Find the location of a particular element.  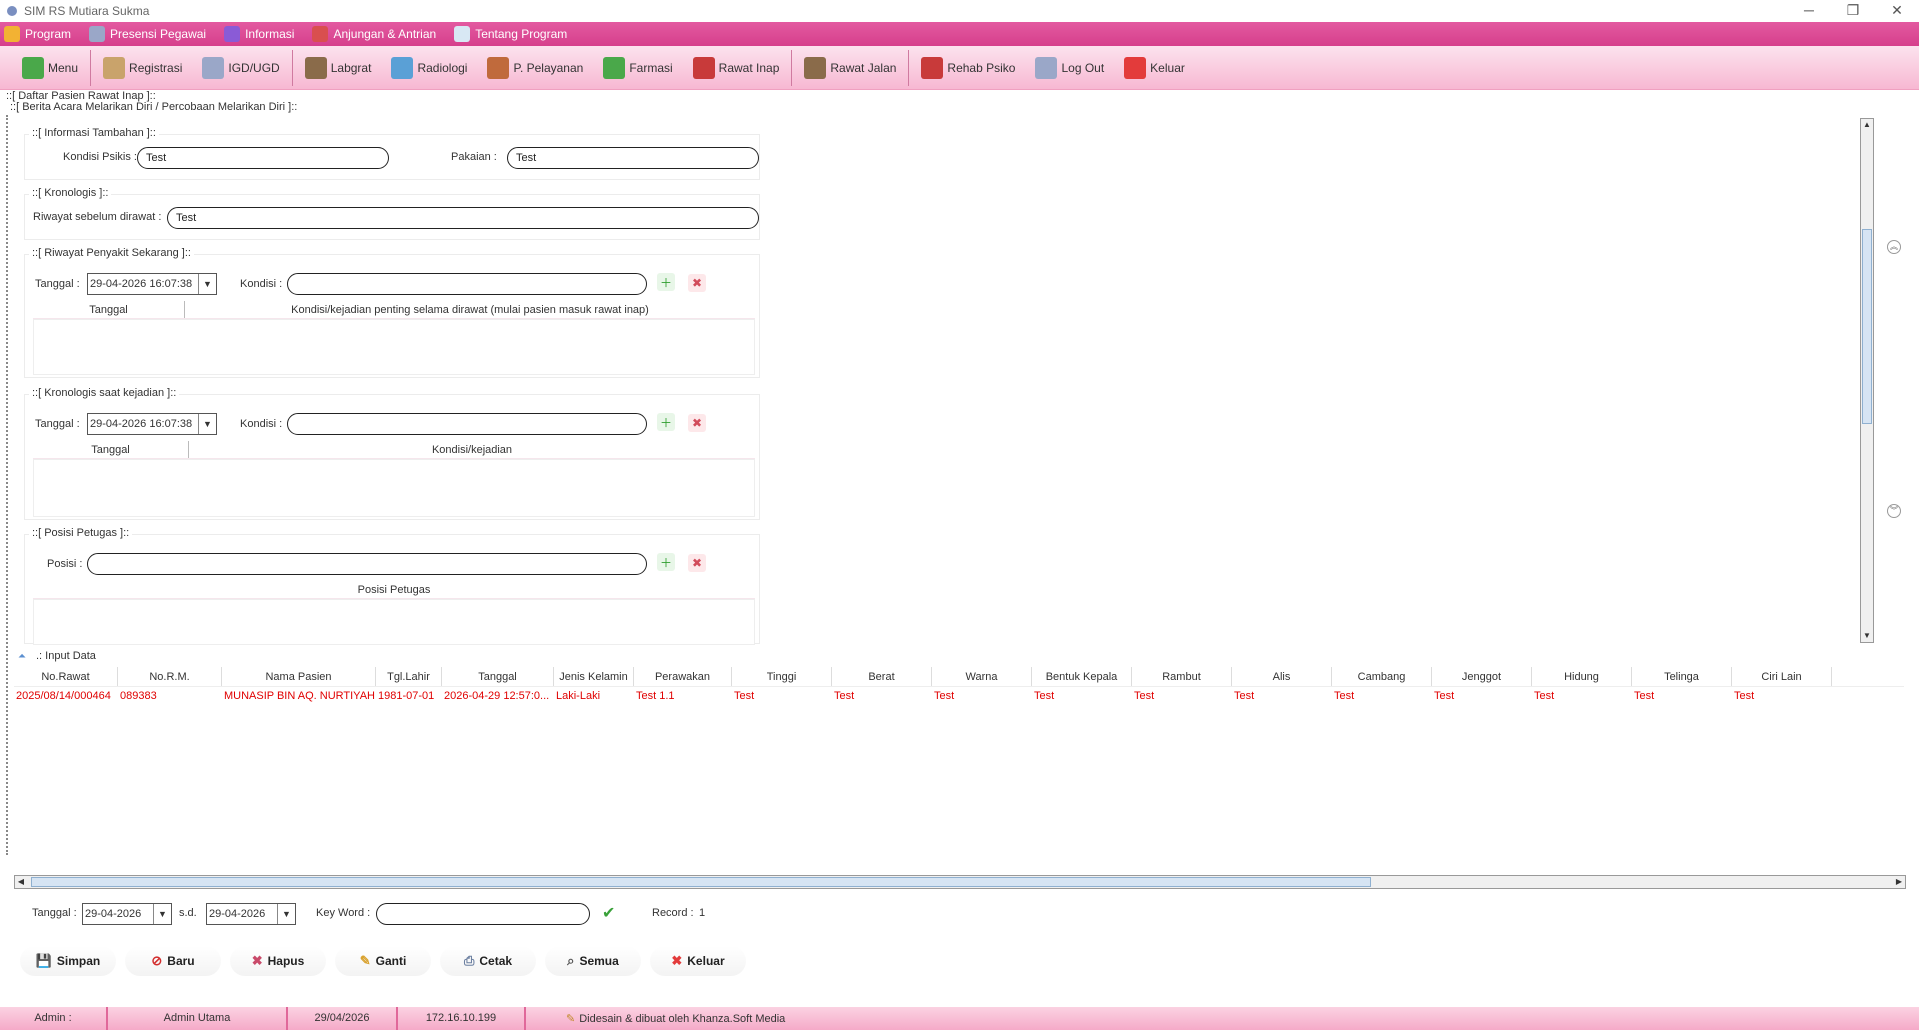

pakaian-input: Test is located at coordinates (633, 158).